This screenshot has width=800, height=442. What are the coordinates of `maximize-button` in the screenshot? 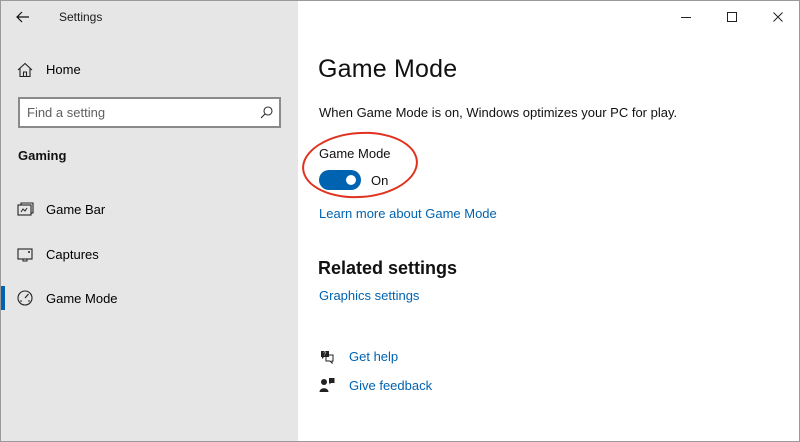 It's located at (732, 17).